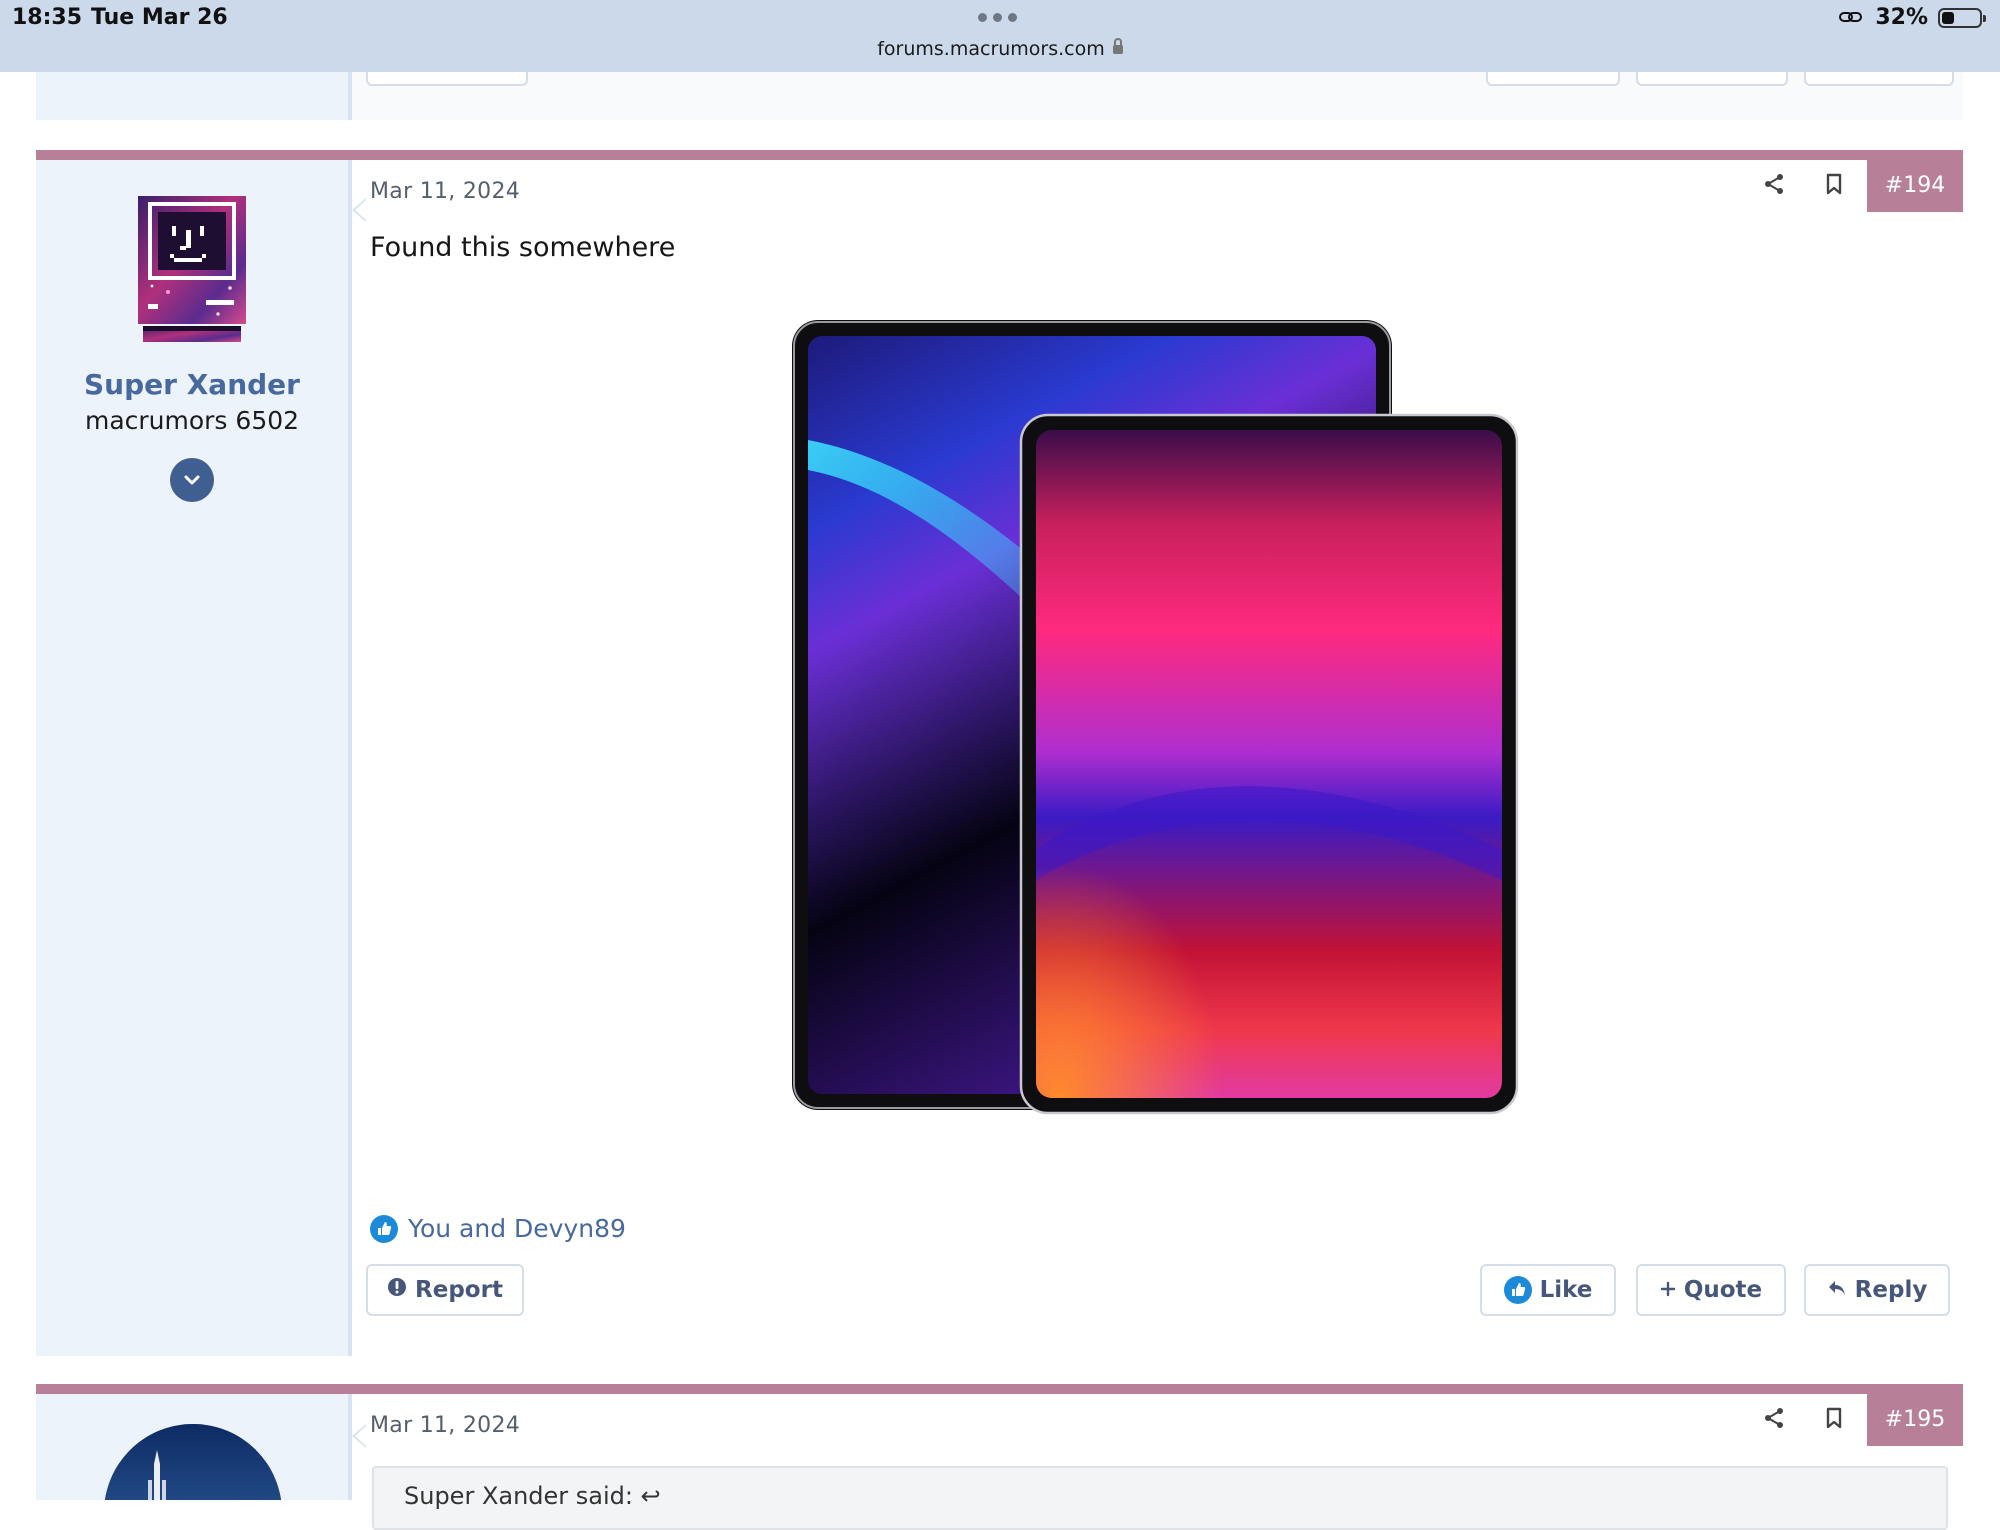 This screenshot has height=1530, width=2000. I want to click on post-number: #195, so click(1915, 1420).